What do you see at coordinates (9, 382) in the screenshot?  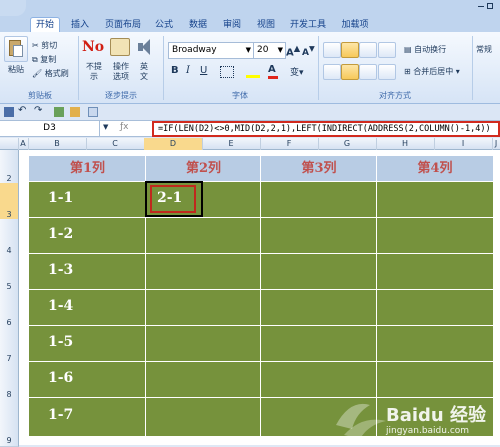 I see `row-header: 8` at bounding box center [9, 382].